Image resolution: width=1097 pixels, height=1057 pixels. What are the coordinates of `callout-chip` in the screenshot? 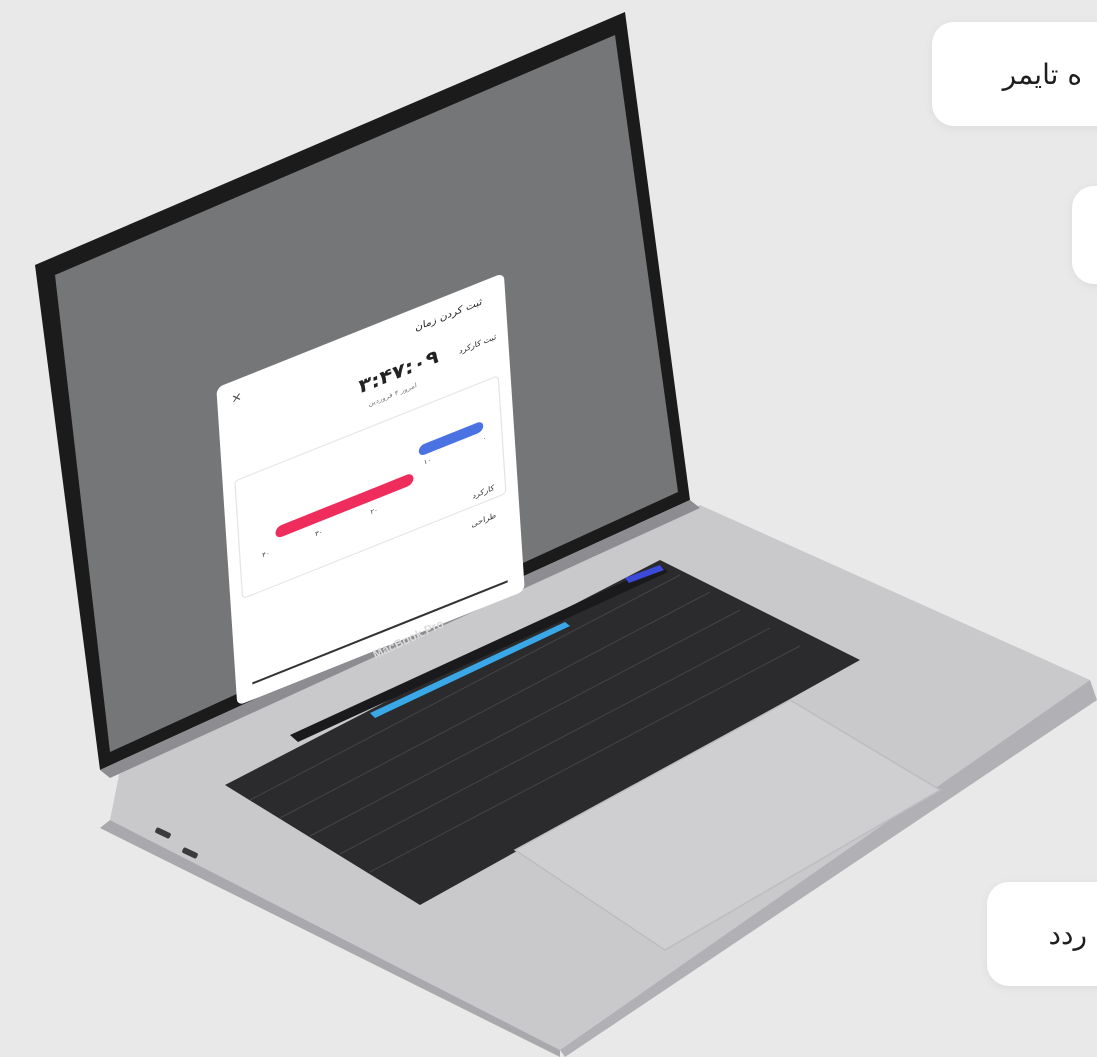 It's located at (1084, 235).